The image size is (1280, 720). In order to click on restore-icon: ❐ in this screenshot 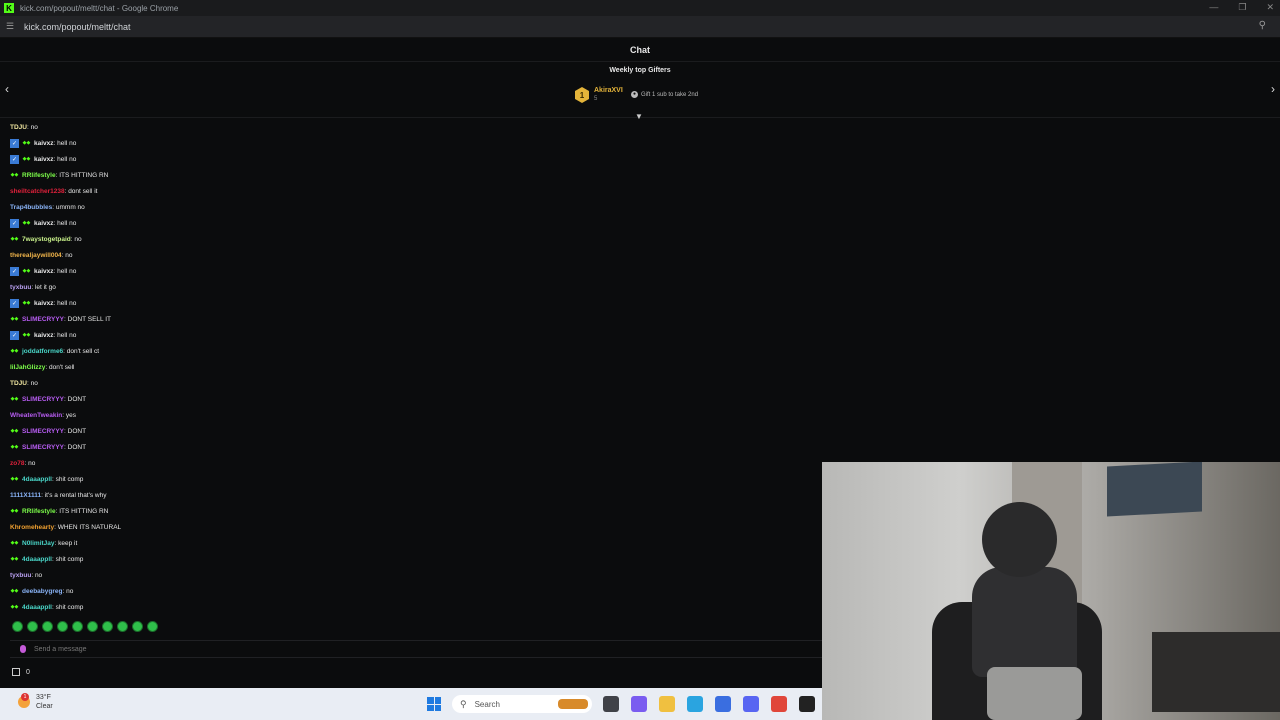, I will do `click(1242, 7)`.